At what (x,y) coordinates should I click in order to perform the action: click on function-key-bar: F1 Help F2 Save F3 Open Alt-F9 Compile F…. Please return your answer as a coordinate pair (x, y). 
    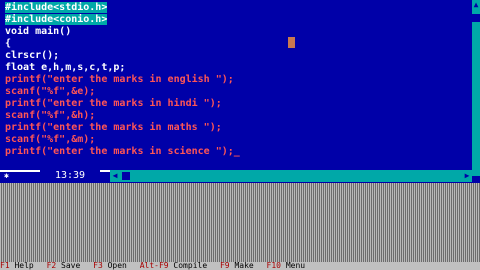
    Looking at the image, I should click on (240, 266).